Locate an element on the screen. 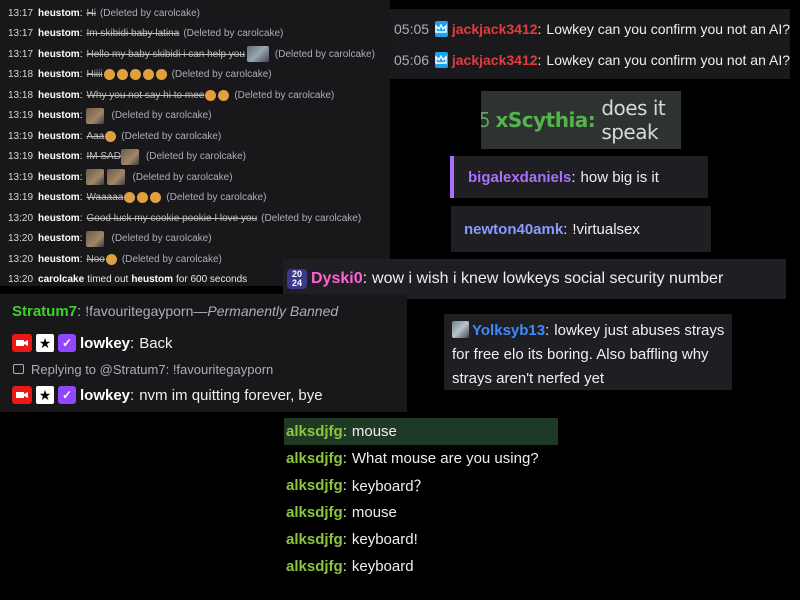 Image resolution: width=800 pixels, height=600 pixels. gif-emote-icon is located at coordinates (257, 54).